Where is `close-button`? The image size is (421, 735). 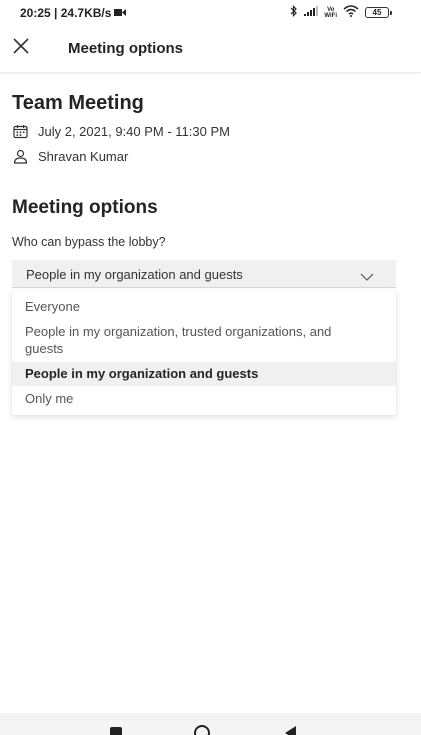
close-button is located at coordinates (21, 48).